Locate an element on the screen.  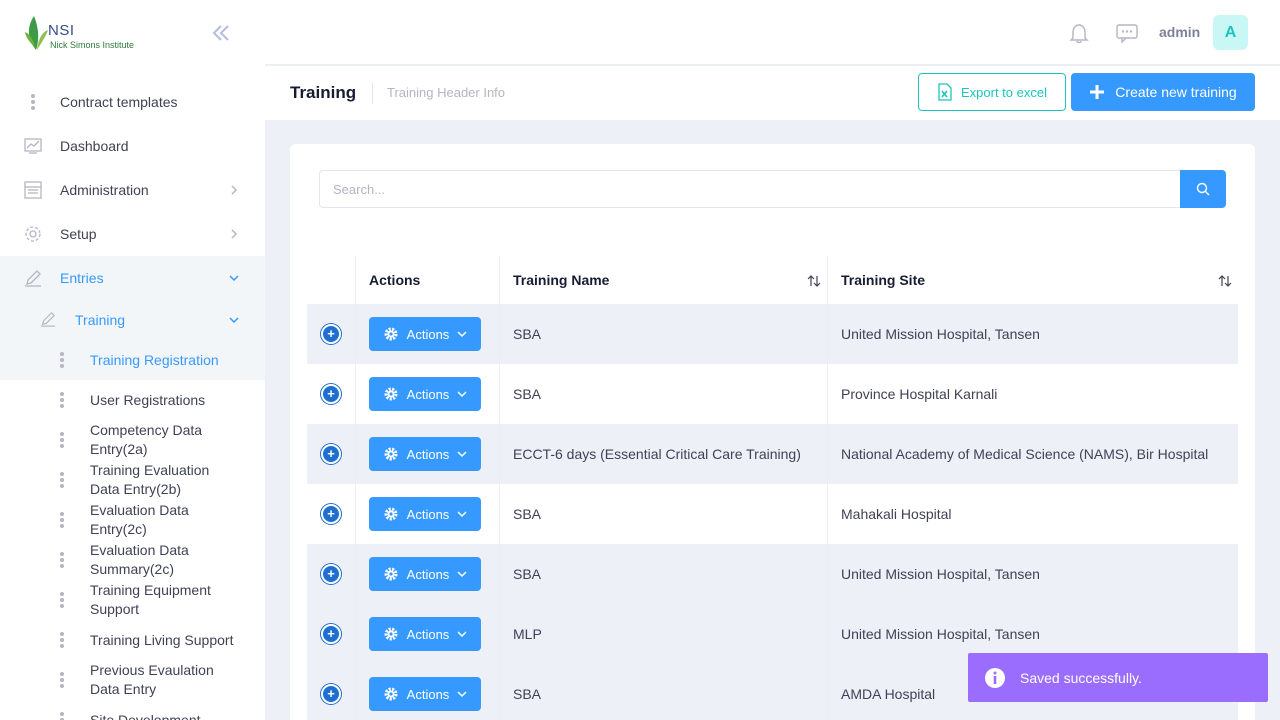
table-header: Actions Training Name Training Site is located at coordinates (772, 280).